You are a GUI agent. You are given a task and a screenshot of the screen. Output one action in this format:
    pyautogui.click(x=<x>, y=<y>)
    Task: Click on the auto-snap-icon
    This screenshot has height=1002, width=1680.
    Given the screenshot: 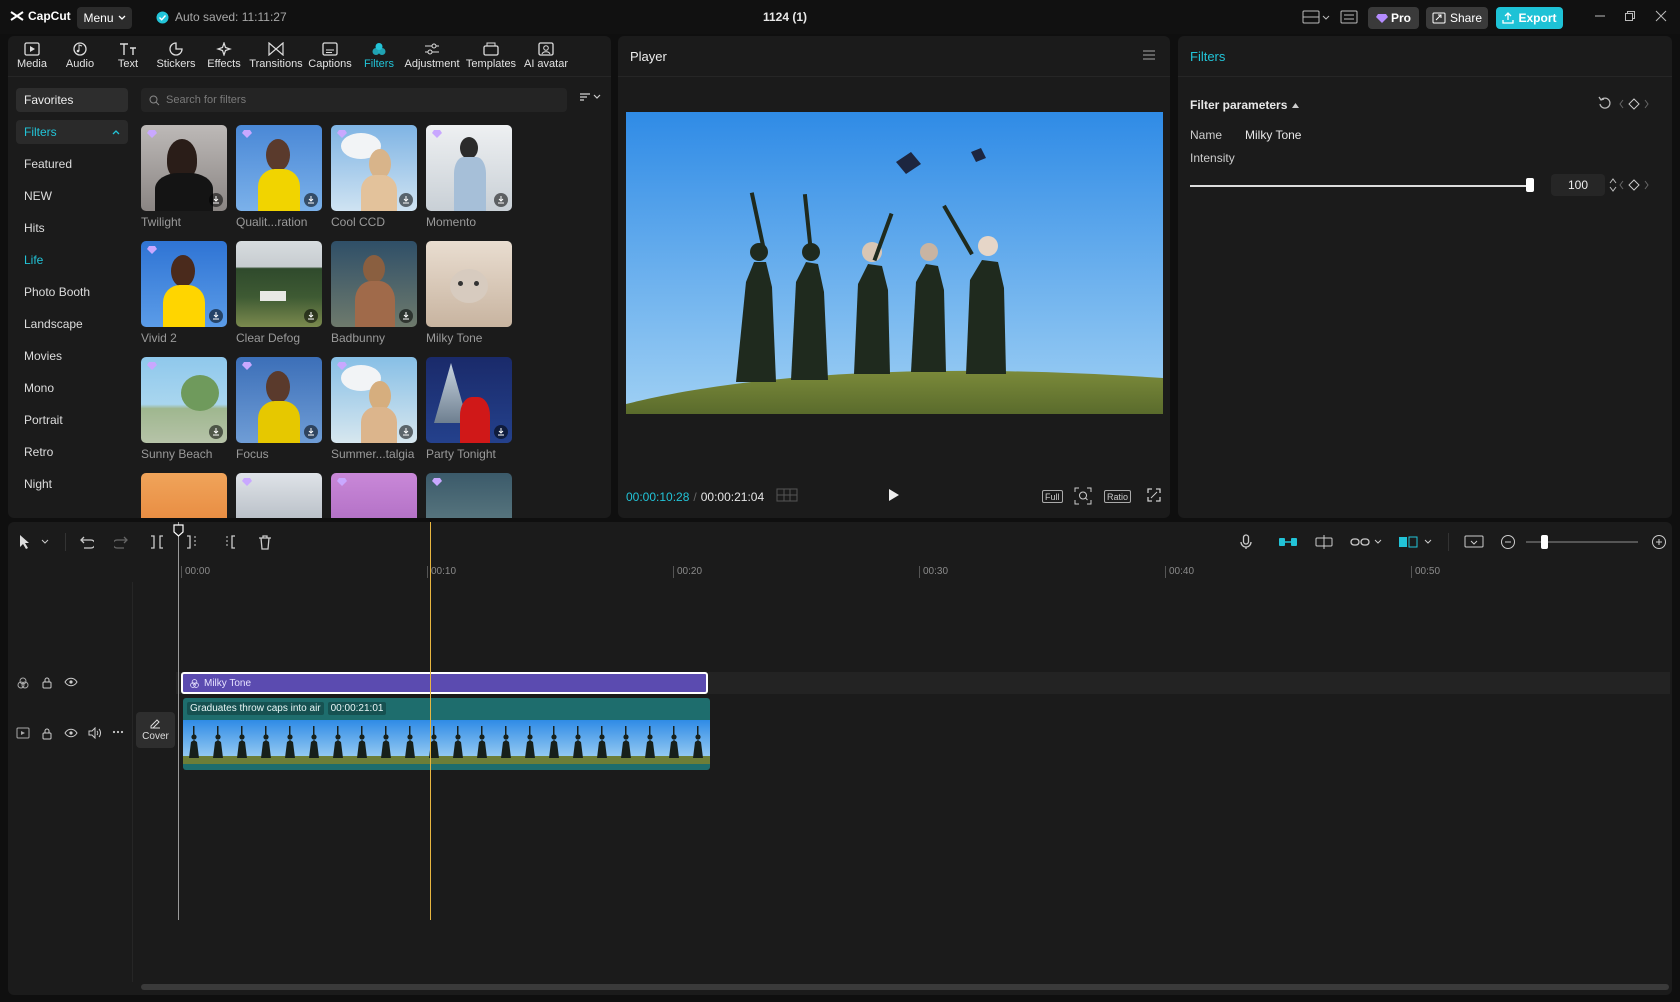 What is the action you would take?
    pyautogui.click(x=1324, y=542)
    